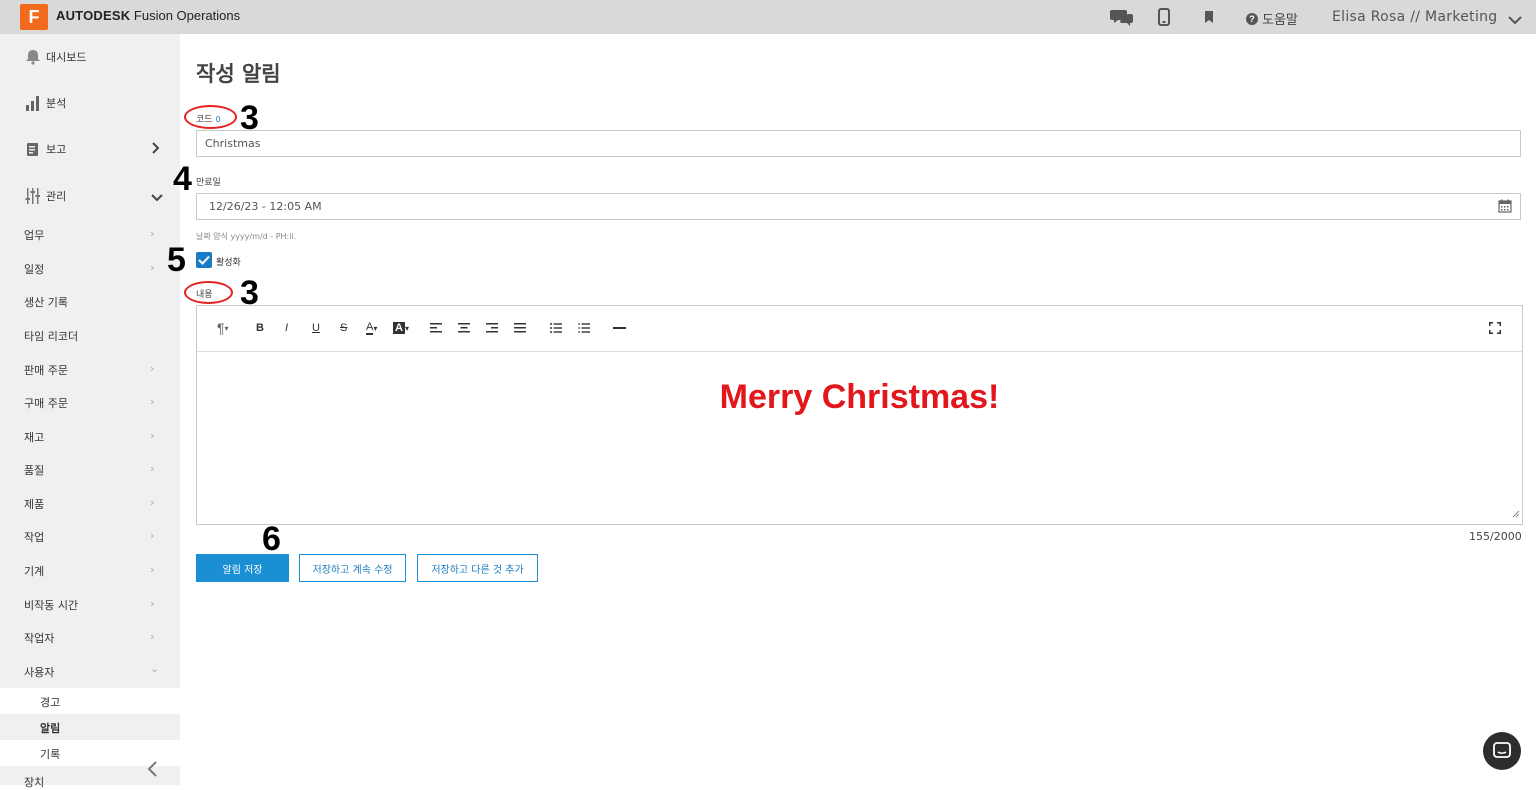  What do you see at coordinates (152, 771) in the screenshot?
I see `collapse-sidebar-icon` at bounding box center [152, 771].